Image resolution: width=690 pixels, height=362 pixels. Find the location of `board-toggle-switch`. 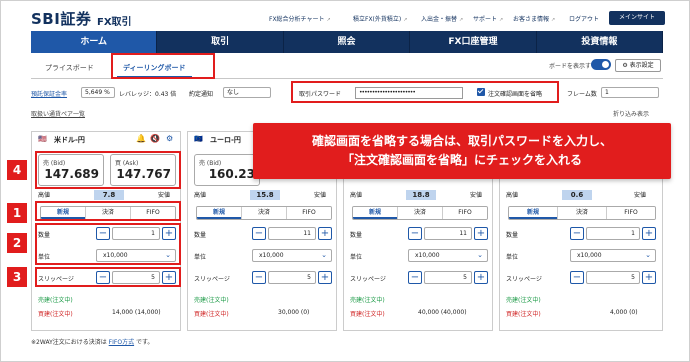

board-toggle-switch is located at coordinates (601, 64).